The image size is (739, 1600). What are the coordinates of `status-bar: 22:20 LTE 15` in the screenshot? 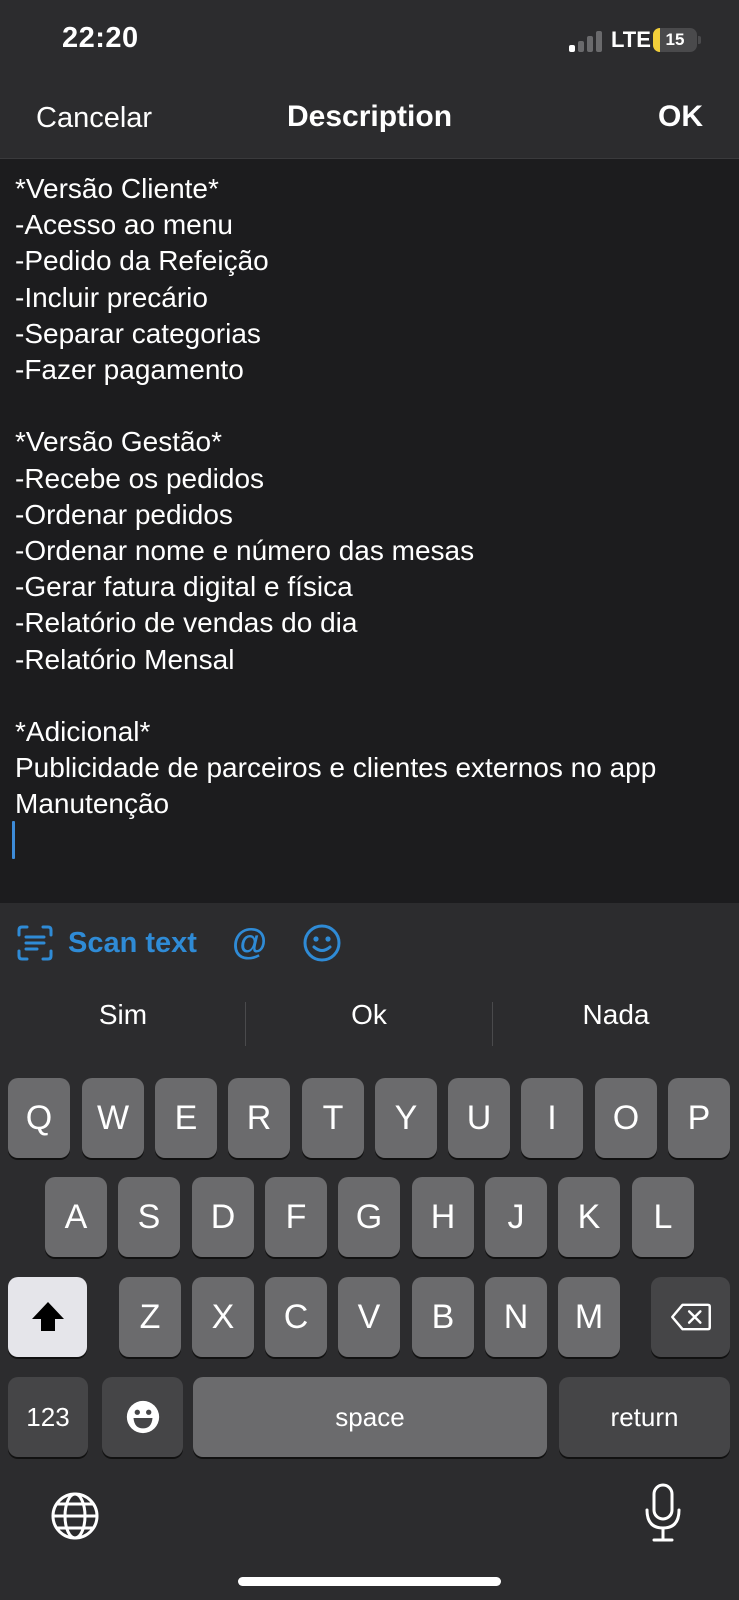 It's located at (369, 39).